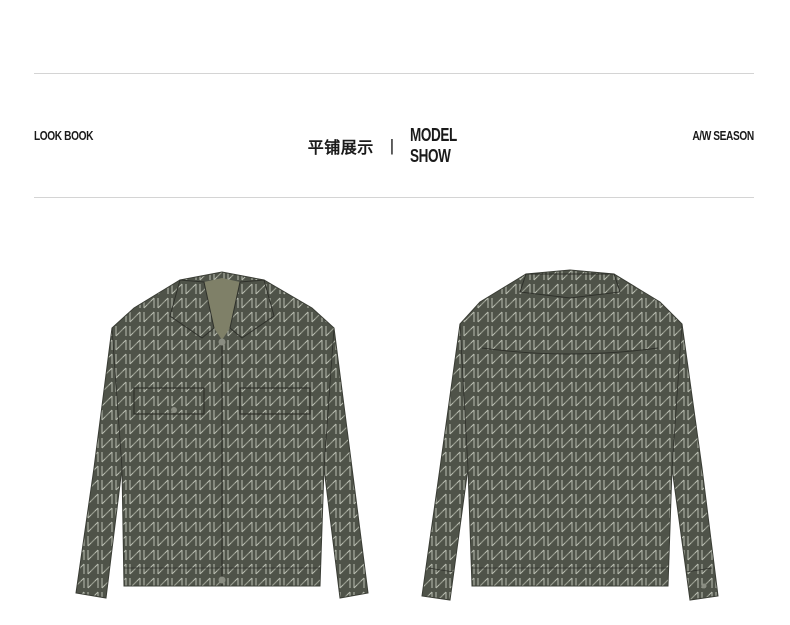  I want to click on section-title: 平铺展示 | MODEL SHOW, so click(395, 146).